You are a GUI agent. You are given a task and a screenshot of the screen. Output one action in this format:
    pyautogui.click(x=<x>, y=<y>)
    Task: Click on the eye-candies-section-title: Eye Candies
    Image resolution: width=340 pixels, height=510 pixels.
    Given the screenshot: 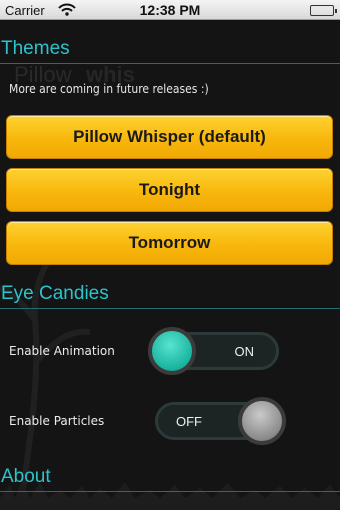 What is the action you would take?
    pyautogui.click(x=170, y=296)
    